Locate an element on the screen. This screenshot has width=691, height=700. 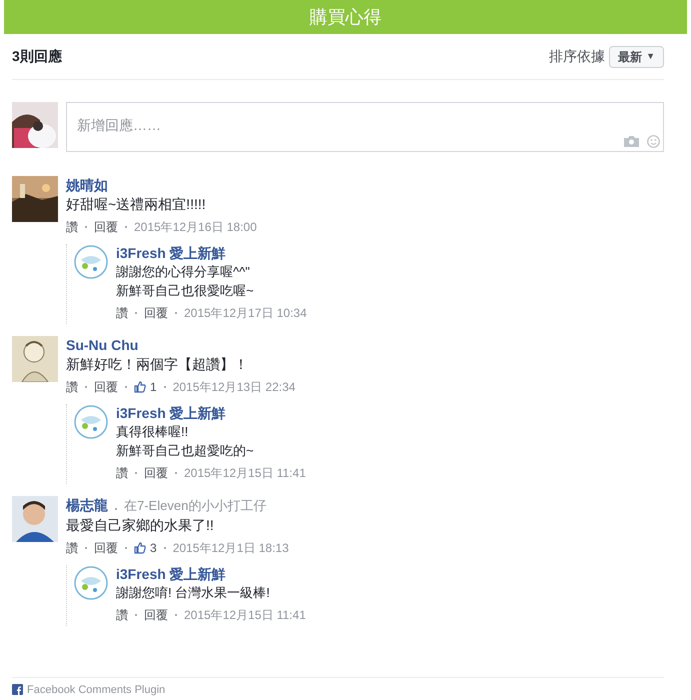
comment-text: 新鮮哥自己也超愛吃的~ is located at coordinates (185, 451).